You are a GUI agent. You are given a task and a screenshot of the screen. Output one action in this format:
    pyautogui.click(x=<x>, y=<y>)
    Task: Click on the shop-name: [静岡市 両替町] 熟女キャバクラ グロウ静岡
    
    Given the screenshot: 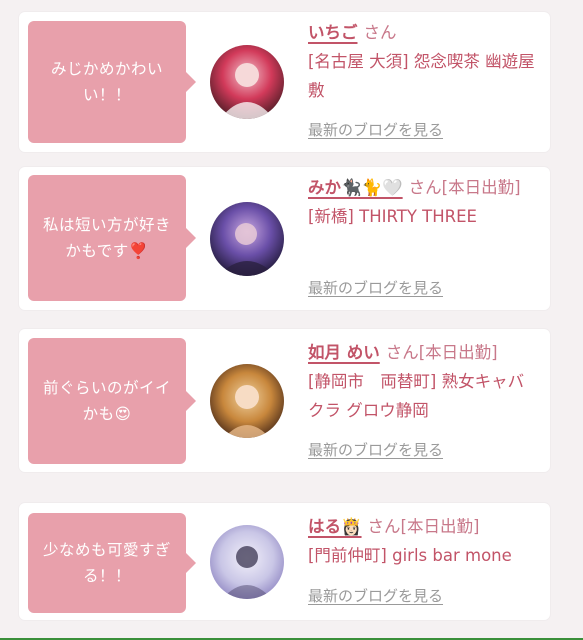 What is the action you would take?
    pyautogui.click(x=416, y=396)
    